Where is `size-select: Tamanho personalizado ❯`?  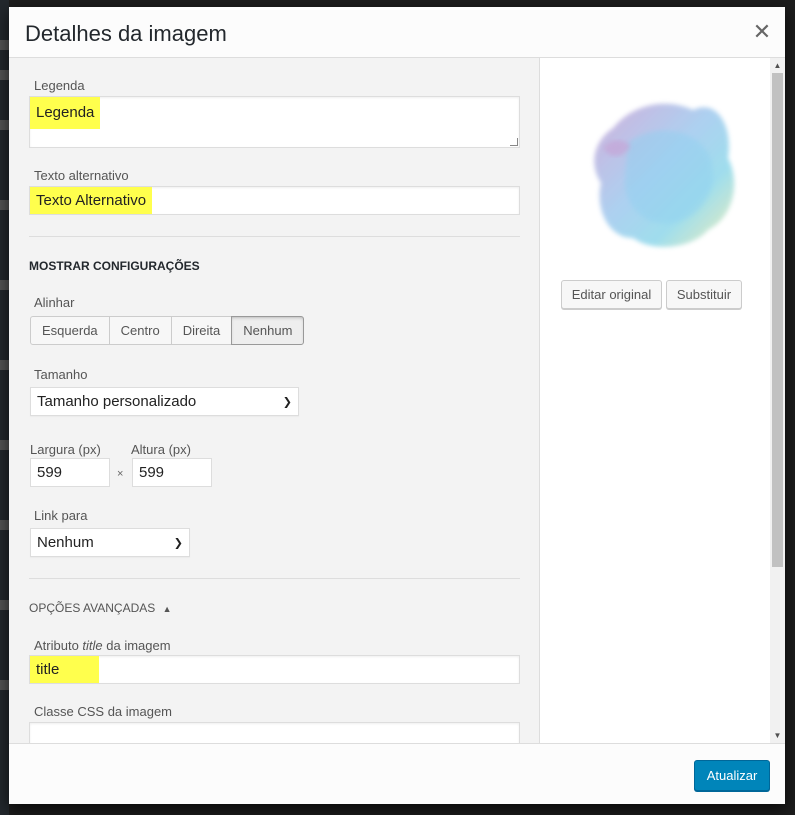
size-select: Tamanho personalizado ❯ is located at coordinates (164, 401).